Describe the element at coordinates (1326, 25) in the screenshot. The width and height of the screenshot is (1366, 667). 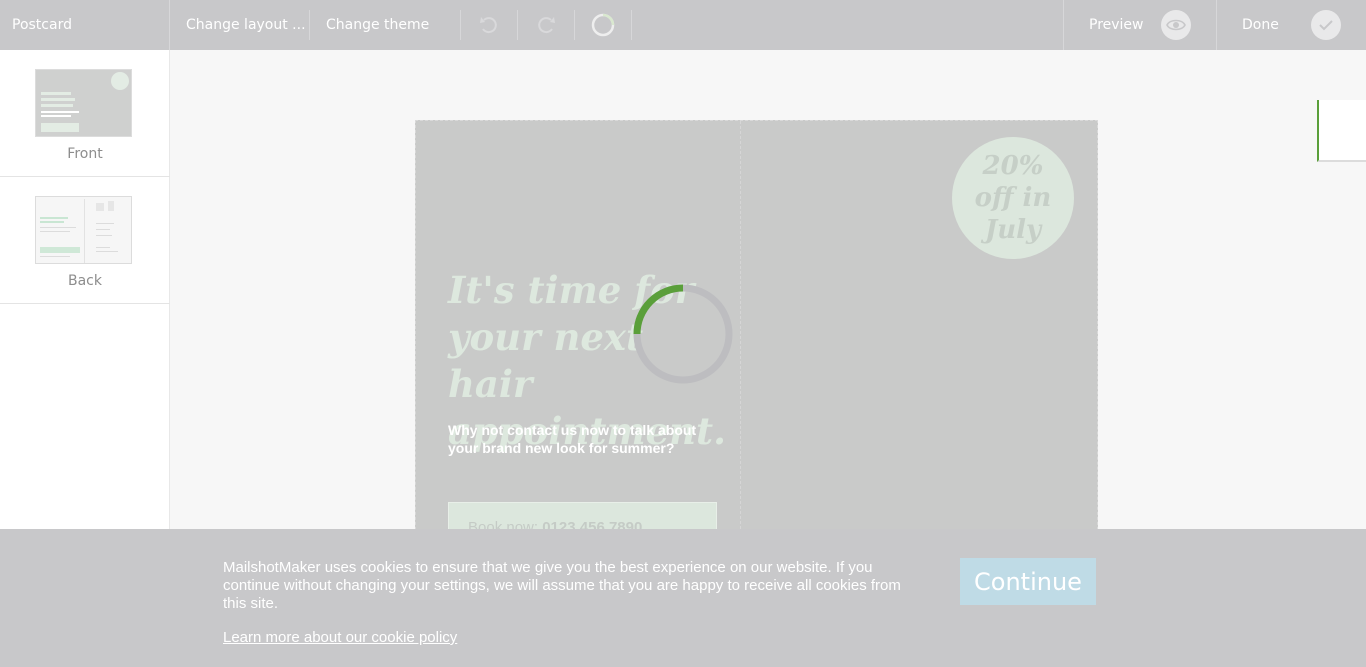
I see `check-icon` at that location.